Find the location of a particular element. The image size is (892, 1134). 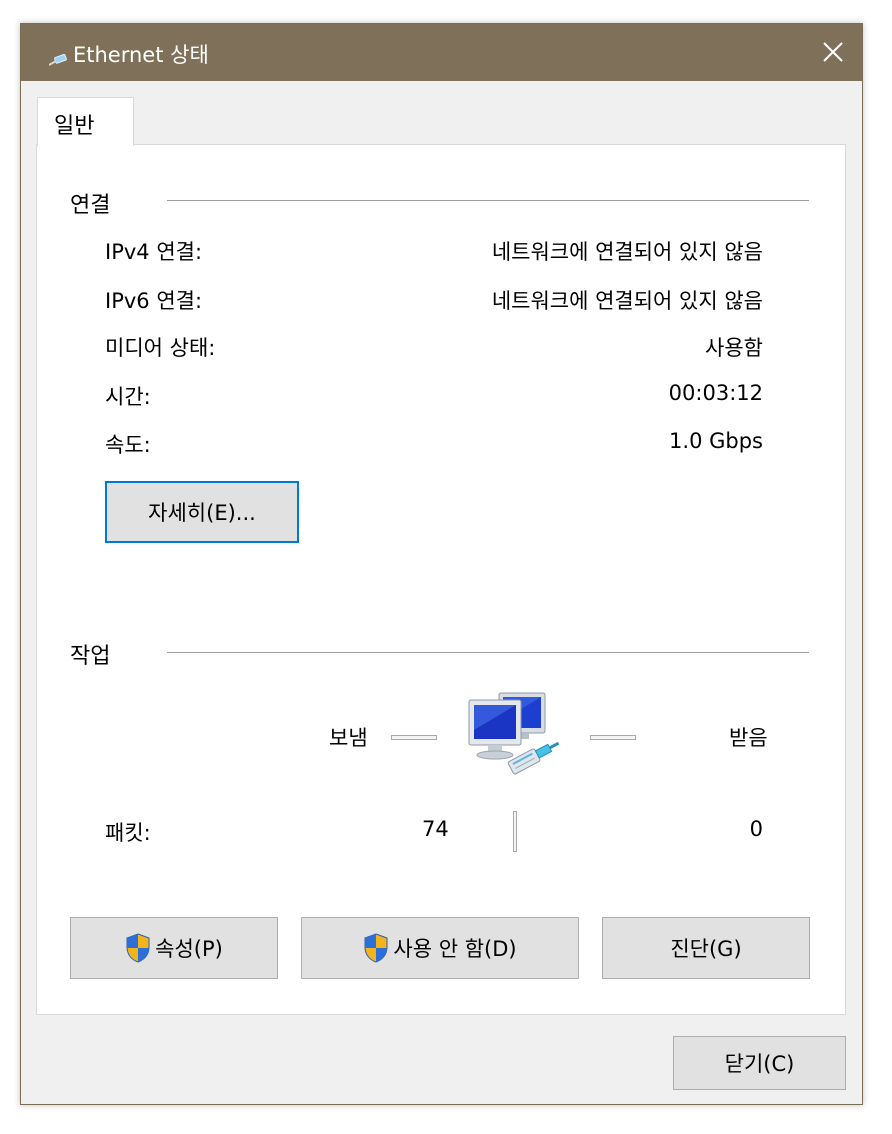

packets-label: 패킷: is located at coordinates (128, 833).